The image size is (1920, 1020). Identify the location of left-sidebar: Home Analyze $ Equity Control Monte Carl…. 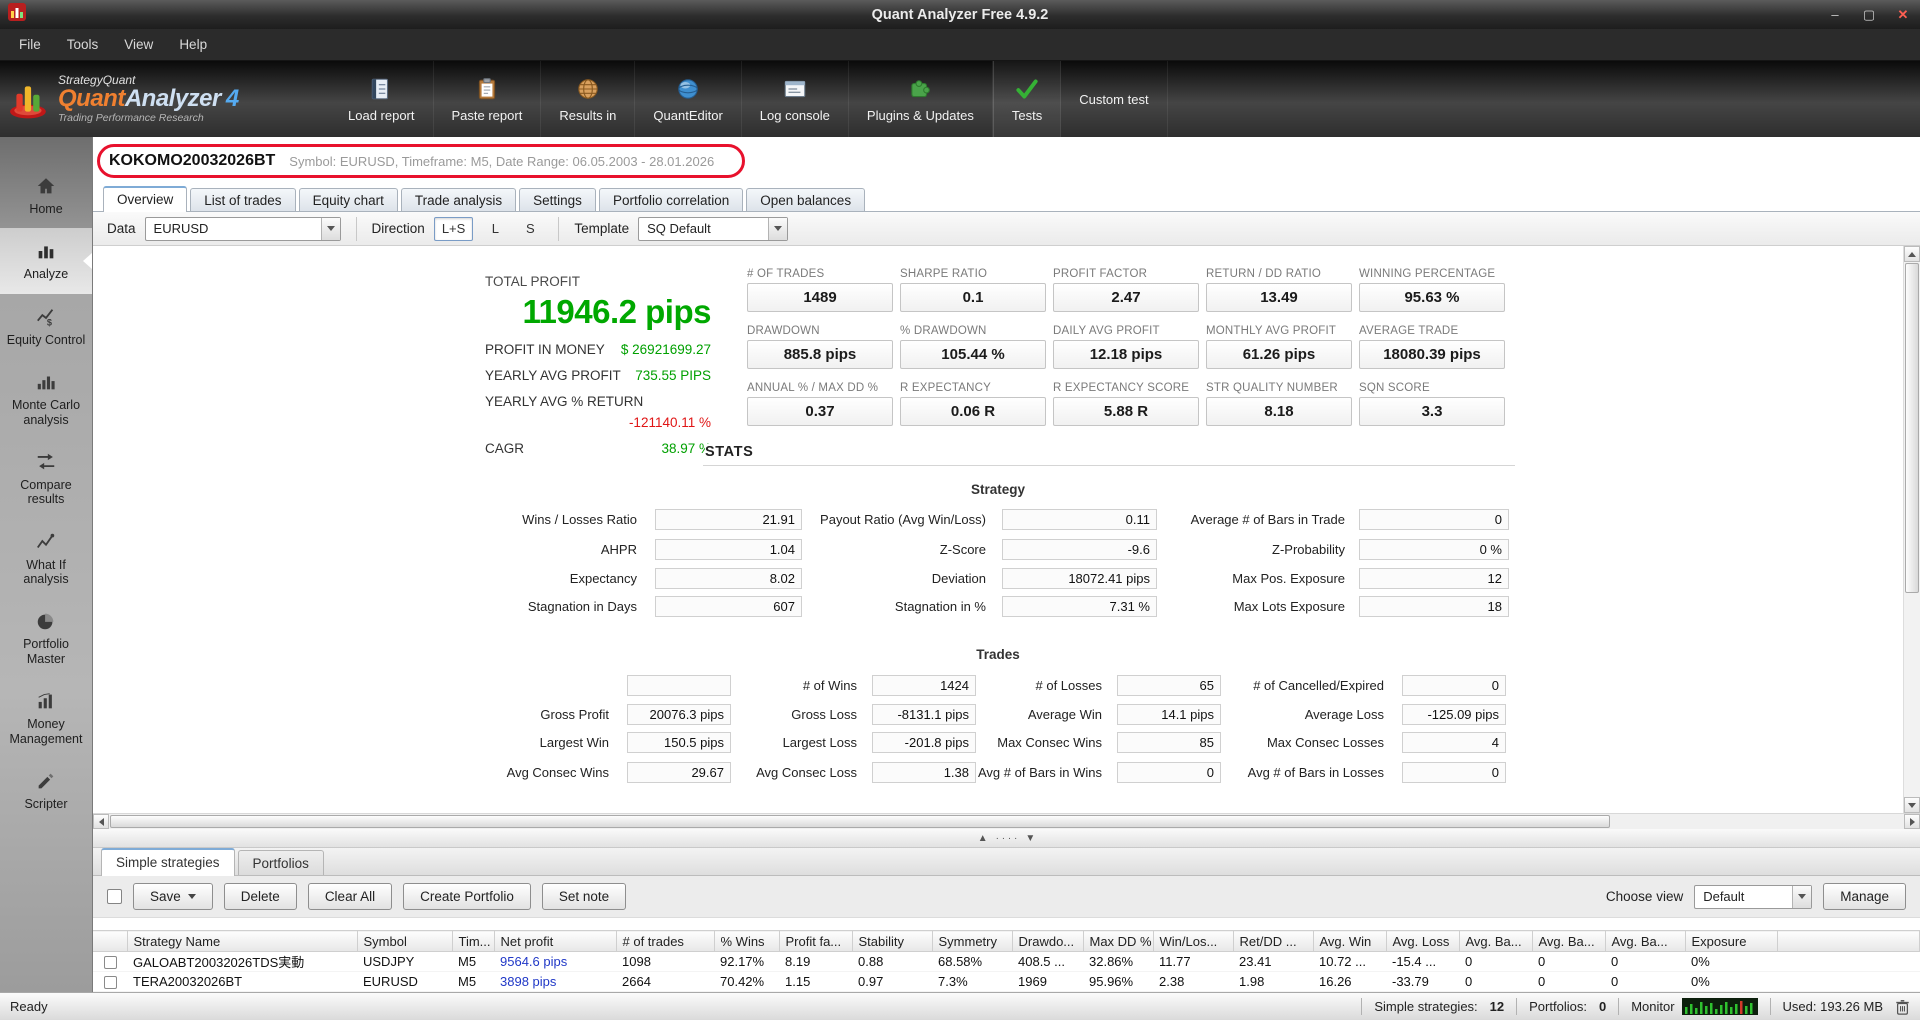
(46, 564).